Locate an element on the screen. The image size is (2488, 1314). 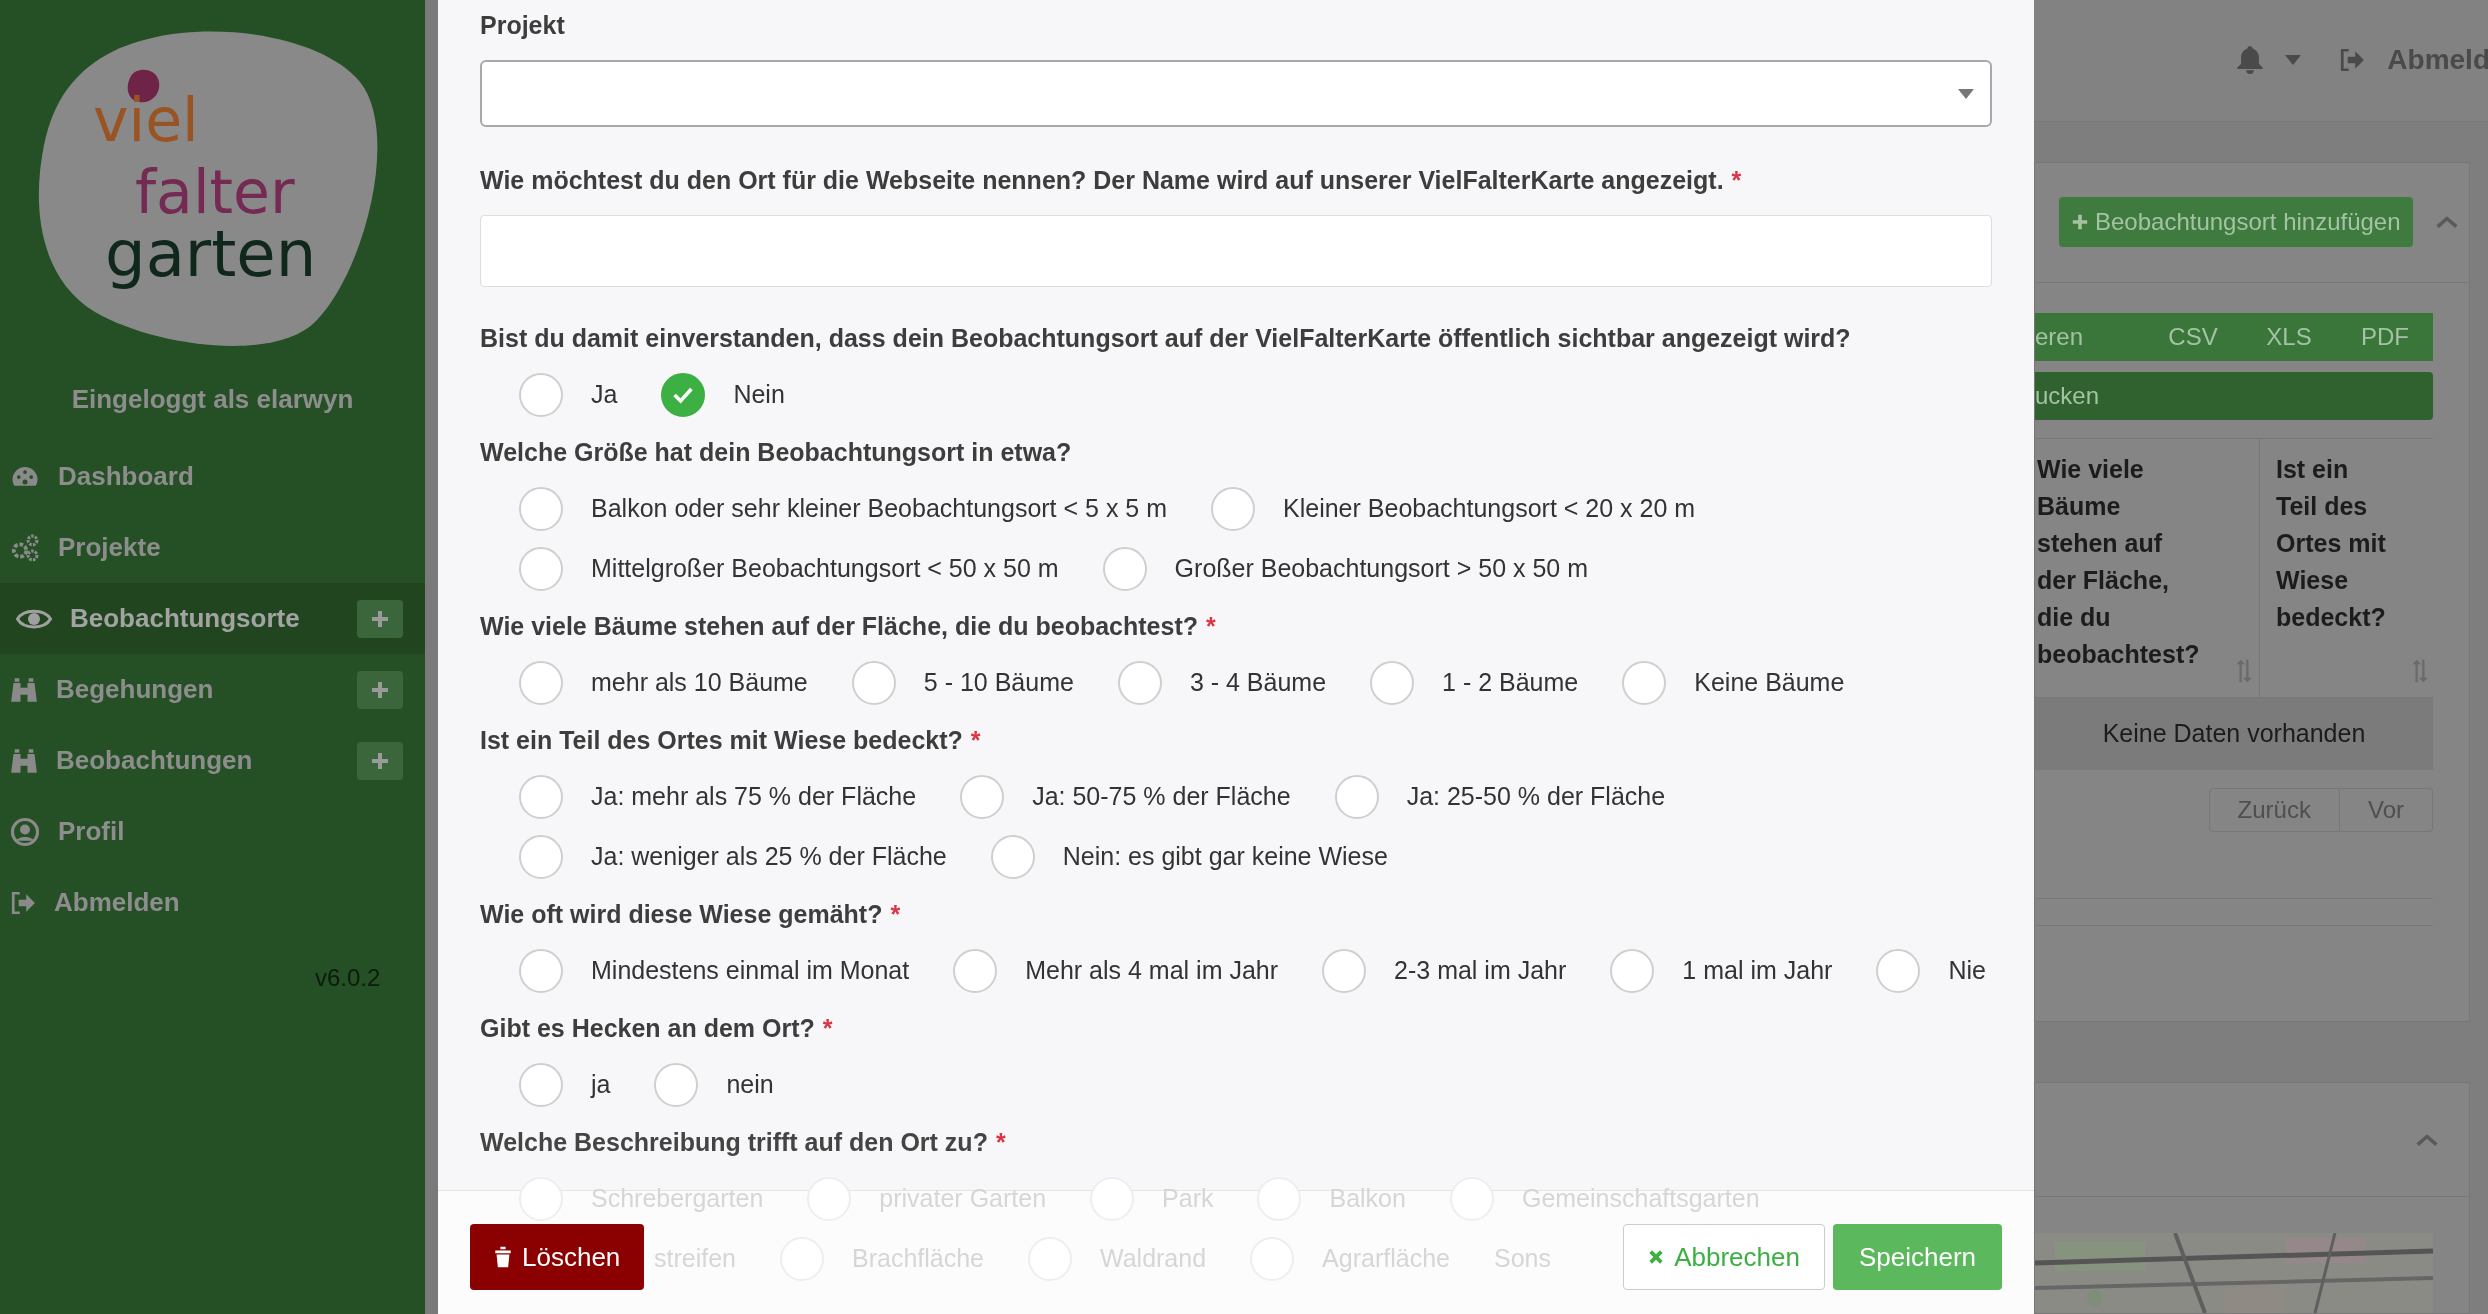
field-label: Gibt es Hecken an dem Ort? is located at coordinates (647, 1029).